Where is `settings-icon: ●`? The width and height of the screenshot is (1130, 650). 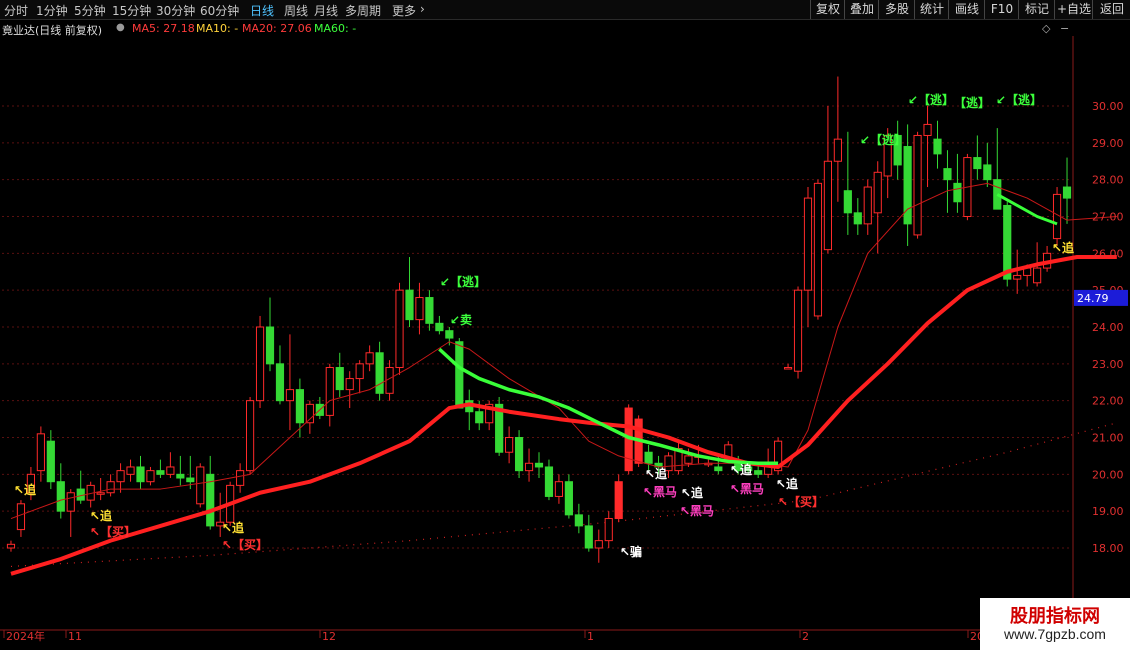
settings-icon: ● is located at coordinates (120, 27).